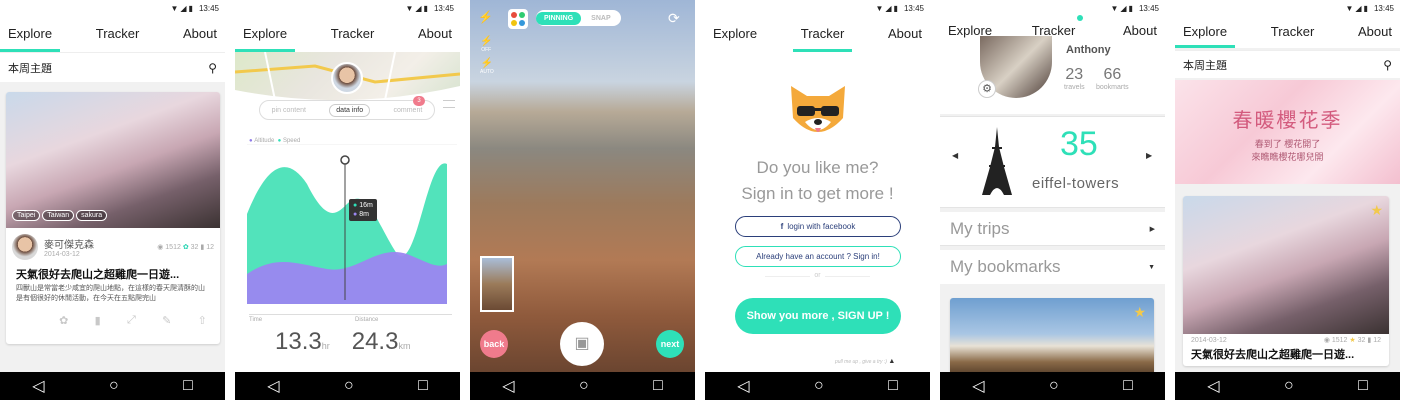 Image resolution: width=1410 pixels, height=400 pixels. Describe the element at coordinates (1074, 87) in the screenshot. I see `travels-label: travels` at that location.